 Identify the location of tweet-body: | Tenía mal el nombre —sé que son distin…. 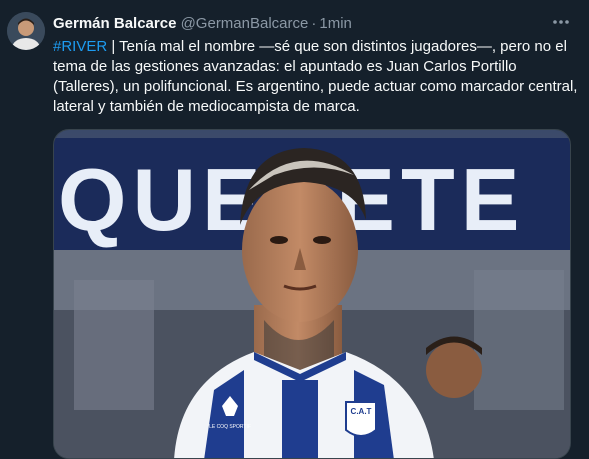
(315, 76).